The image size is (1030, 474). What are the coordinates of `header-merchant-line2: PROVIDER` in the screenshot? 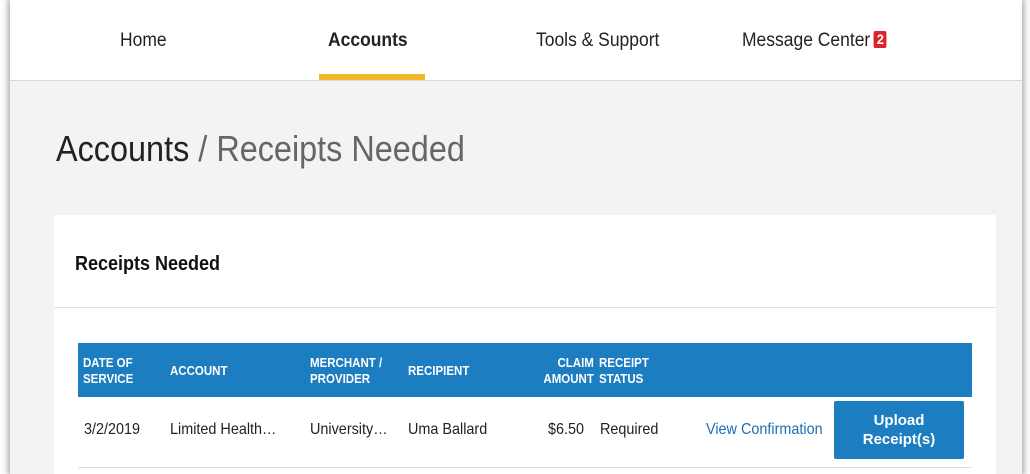 It's located at (340, 379).